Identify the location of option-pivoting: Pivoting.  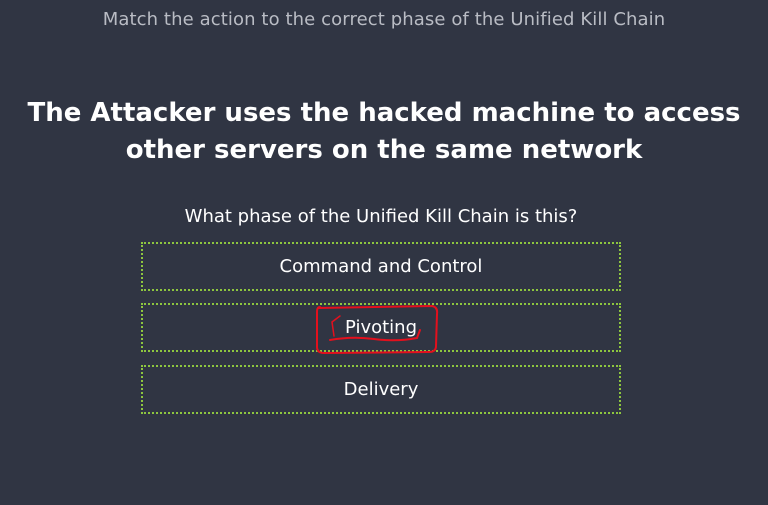
(381, 327).